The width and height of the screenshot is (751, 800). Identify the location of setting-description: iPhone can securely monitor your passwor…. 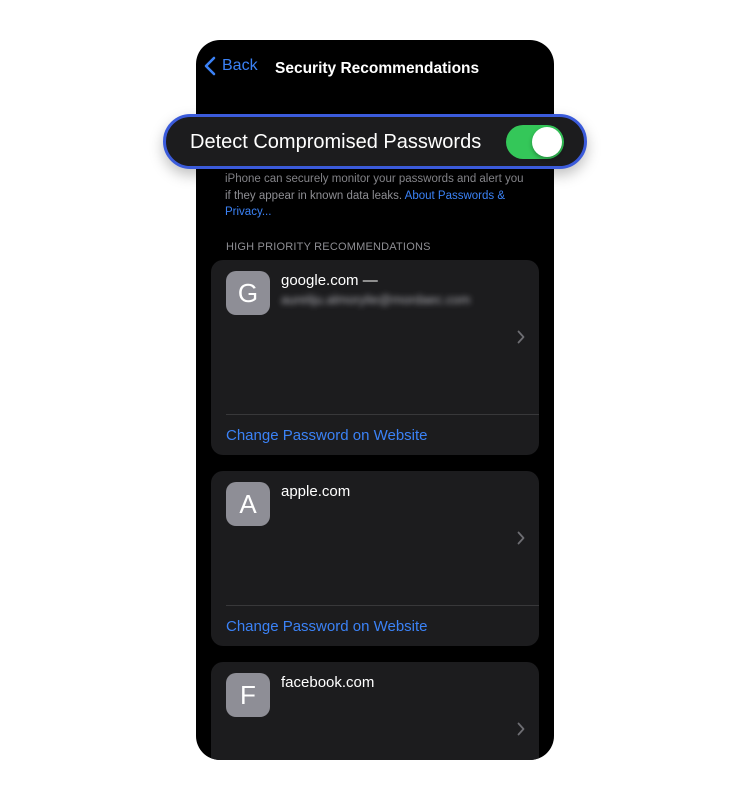
(375, 196).